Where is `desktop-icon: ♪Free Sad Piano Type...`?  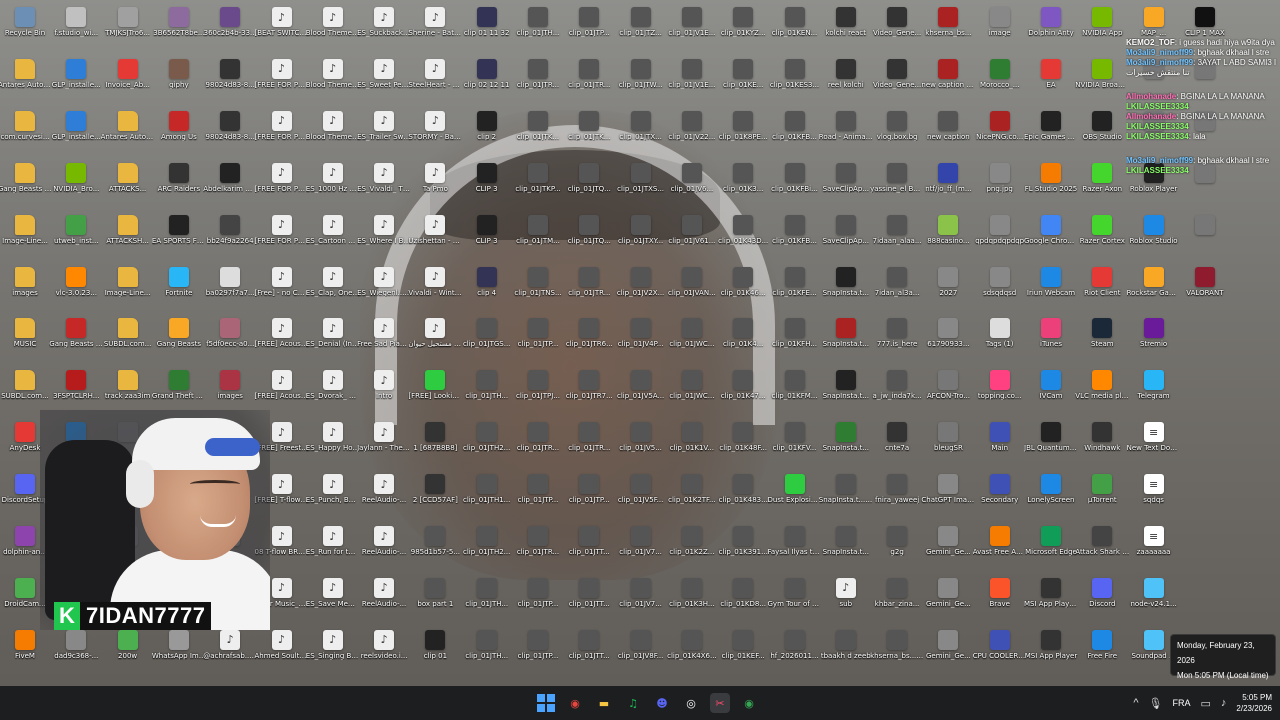 desktop-icon: ♪Free Sad Piano Type... is located at coordinates (384, 340).